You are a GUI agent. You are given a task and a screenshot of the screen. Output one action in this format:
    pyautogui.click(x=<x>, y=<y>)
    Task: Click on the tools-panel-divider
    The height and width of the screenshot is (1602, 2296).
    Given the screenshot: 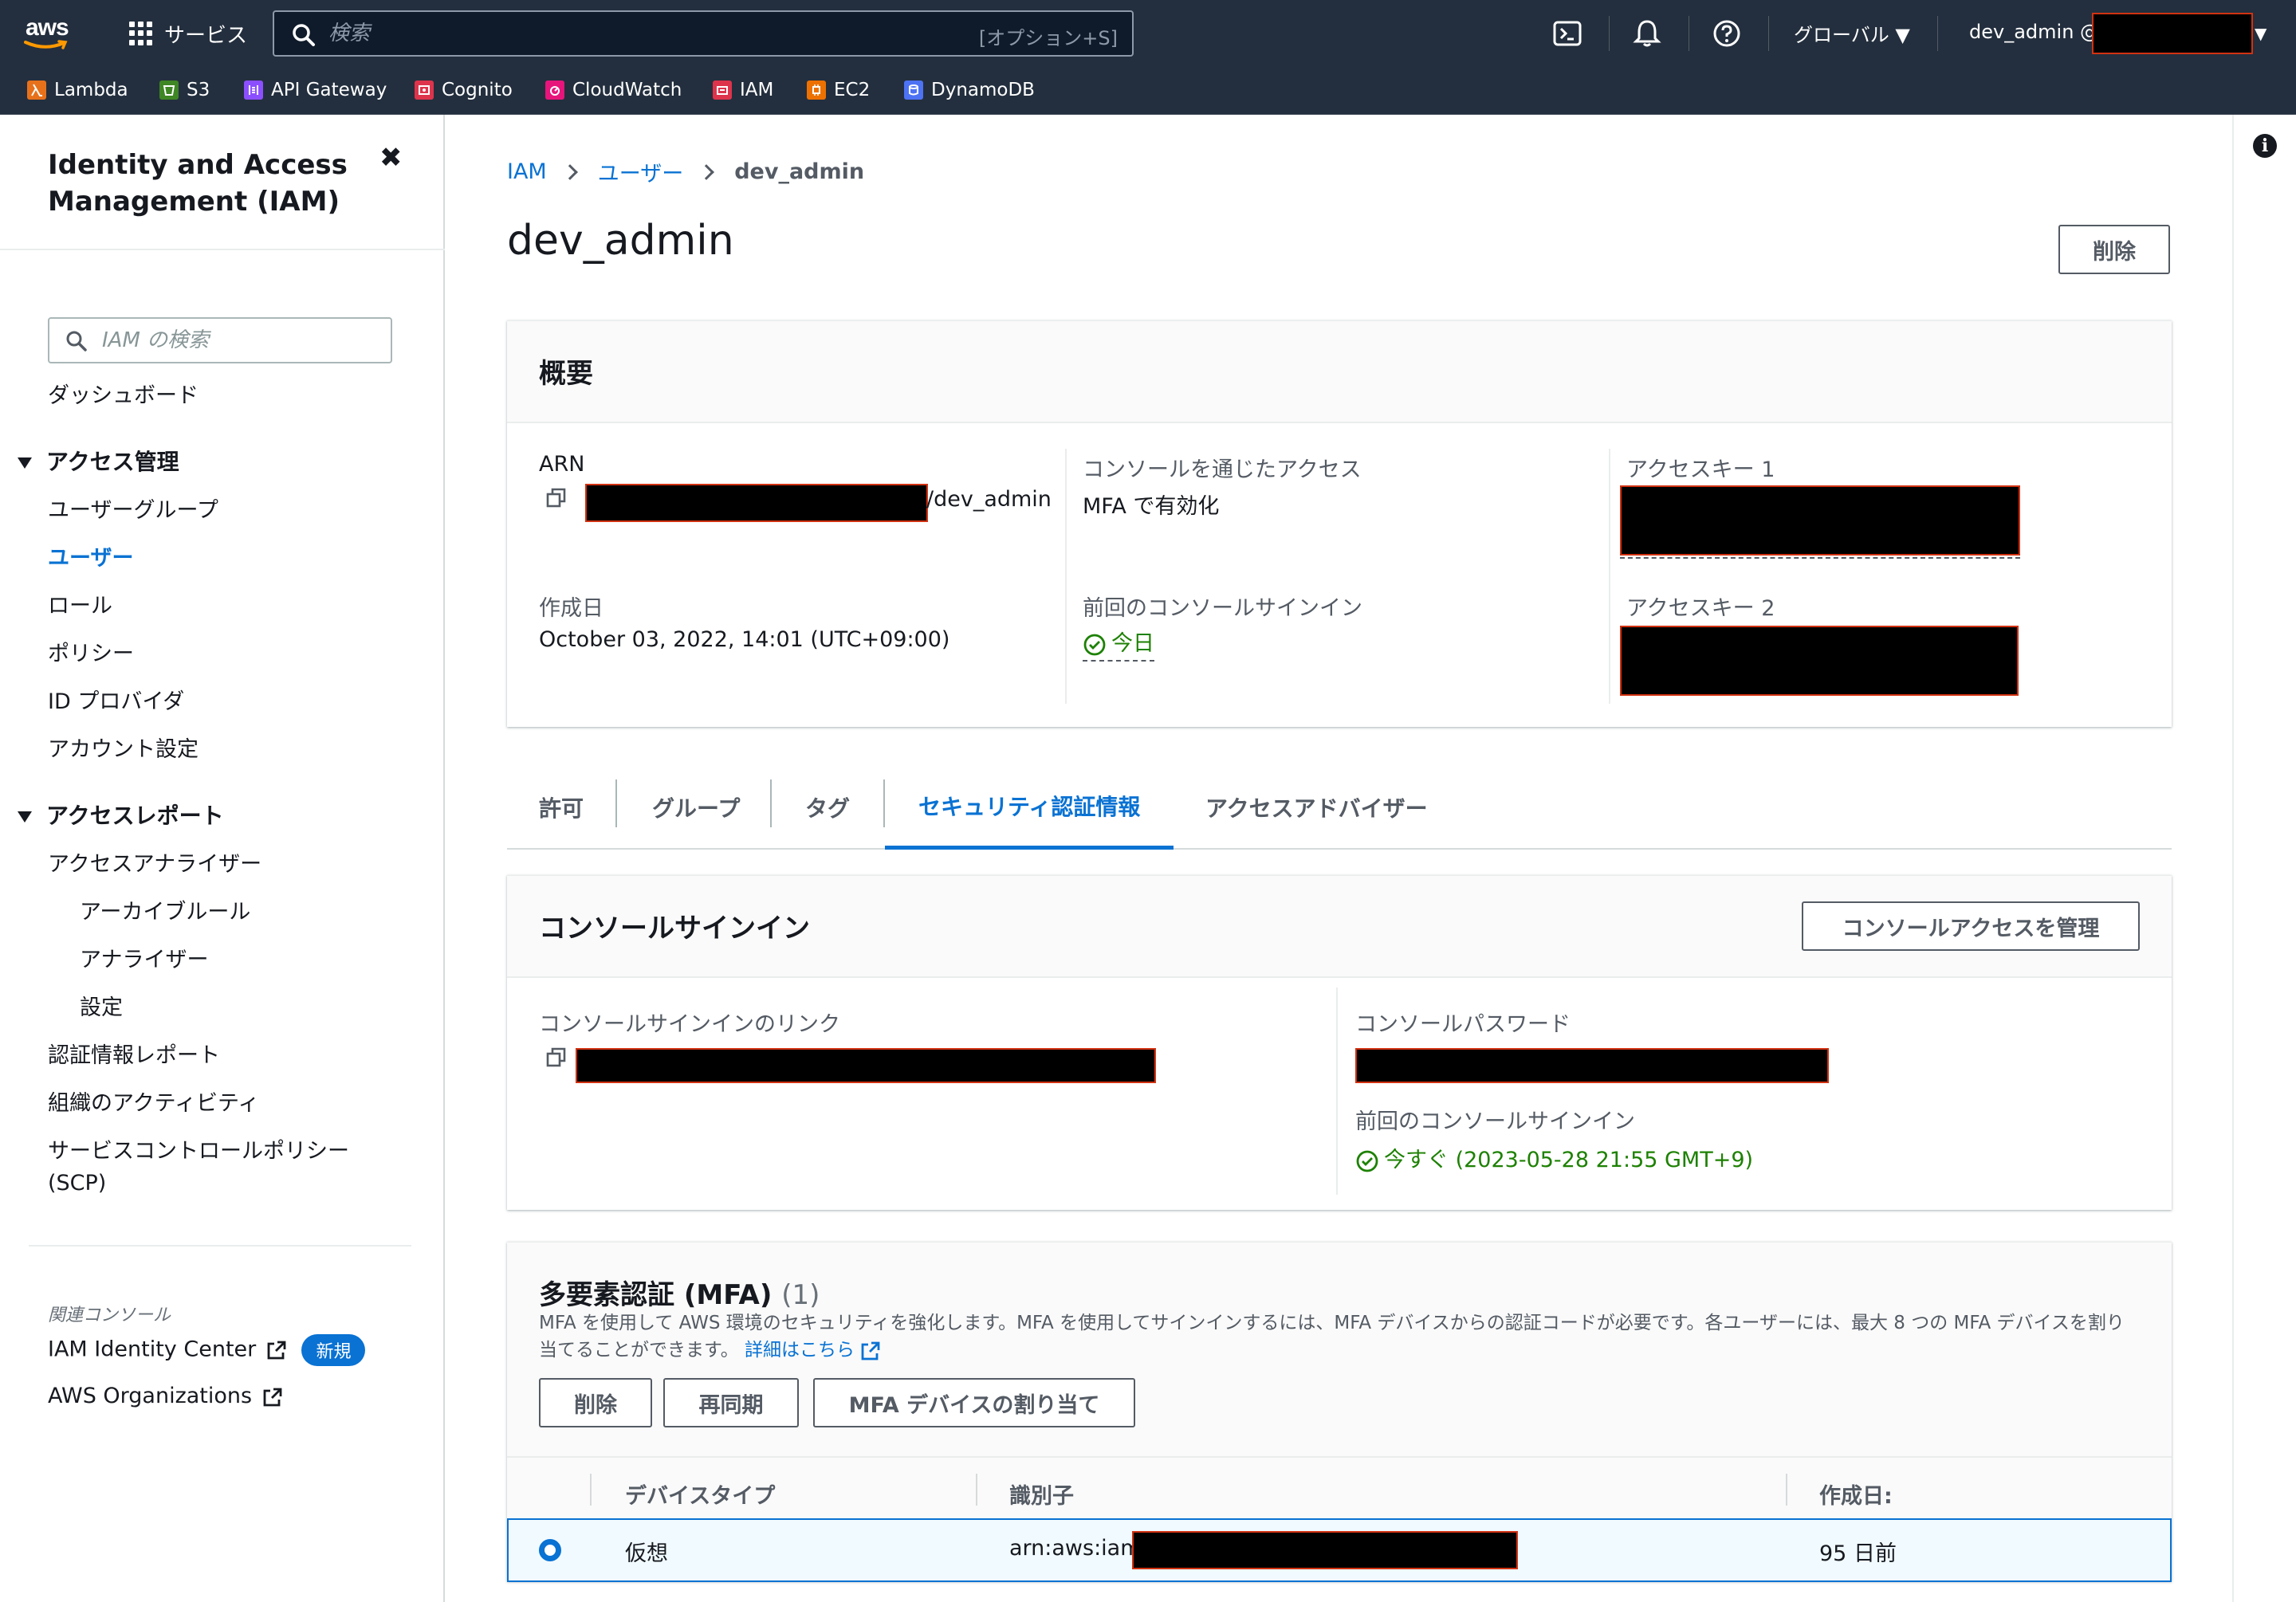 What is the action you would take?
    pyautogui.click(x=2233, y=858)
    